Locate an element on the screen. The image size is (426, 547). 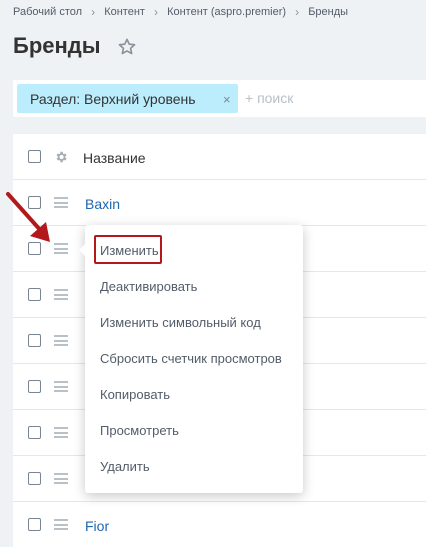
breadcrumb-item-desktop: Рабочий стол is located at coordinates (47, 12).